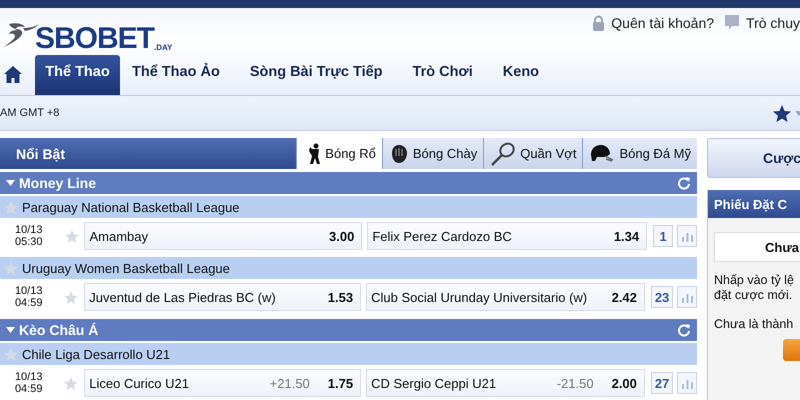 The width and height of the screenshot is (800, 400). Describe the element at coordinates (791, 350) in the screenshot. I see `register-button` at that location.